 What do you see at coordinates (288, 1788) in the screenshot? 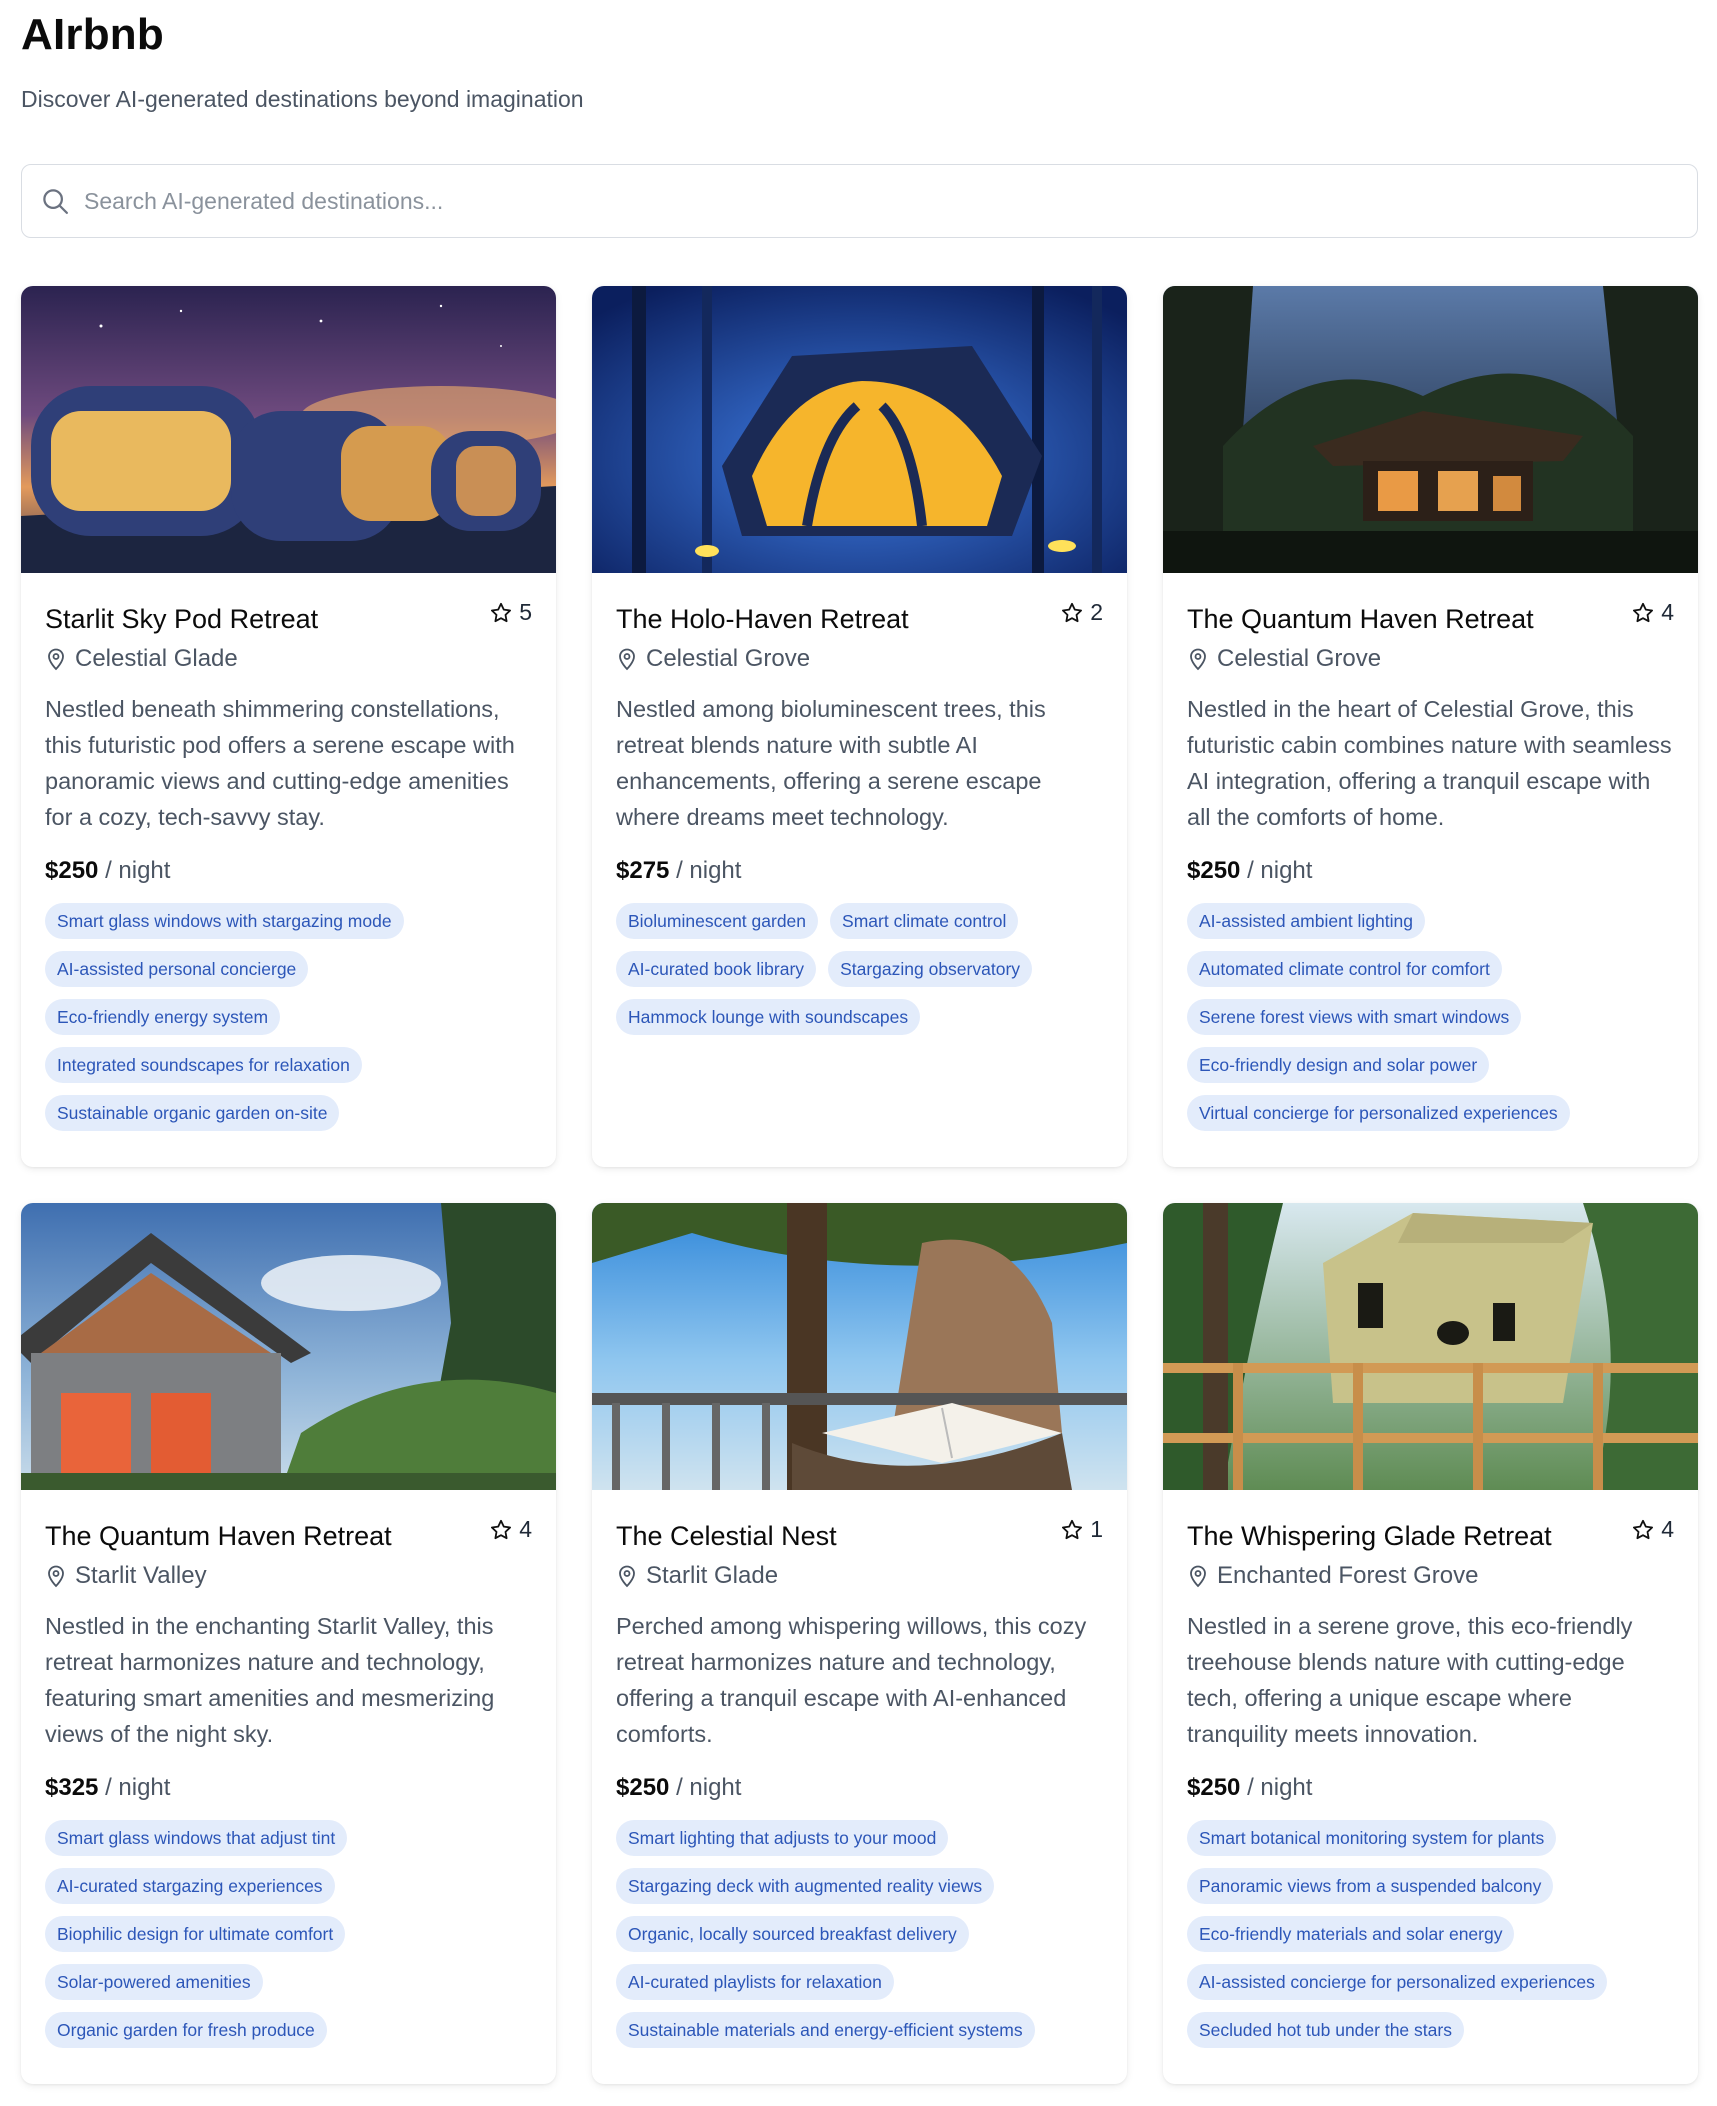
I see `price: $325 / night` at bounding box center [288, 1788].